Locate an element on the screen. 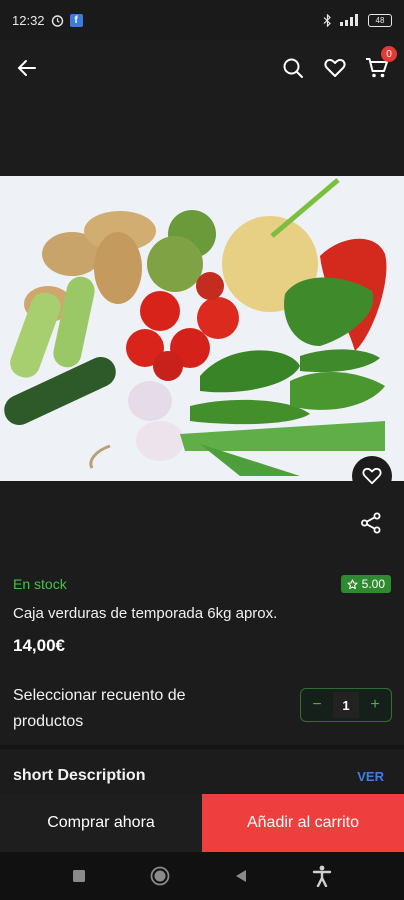 The width and height of the screenshot is (404, 900). search-icon is located at coordinates (293, 68).